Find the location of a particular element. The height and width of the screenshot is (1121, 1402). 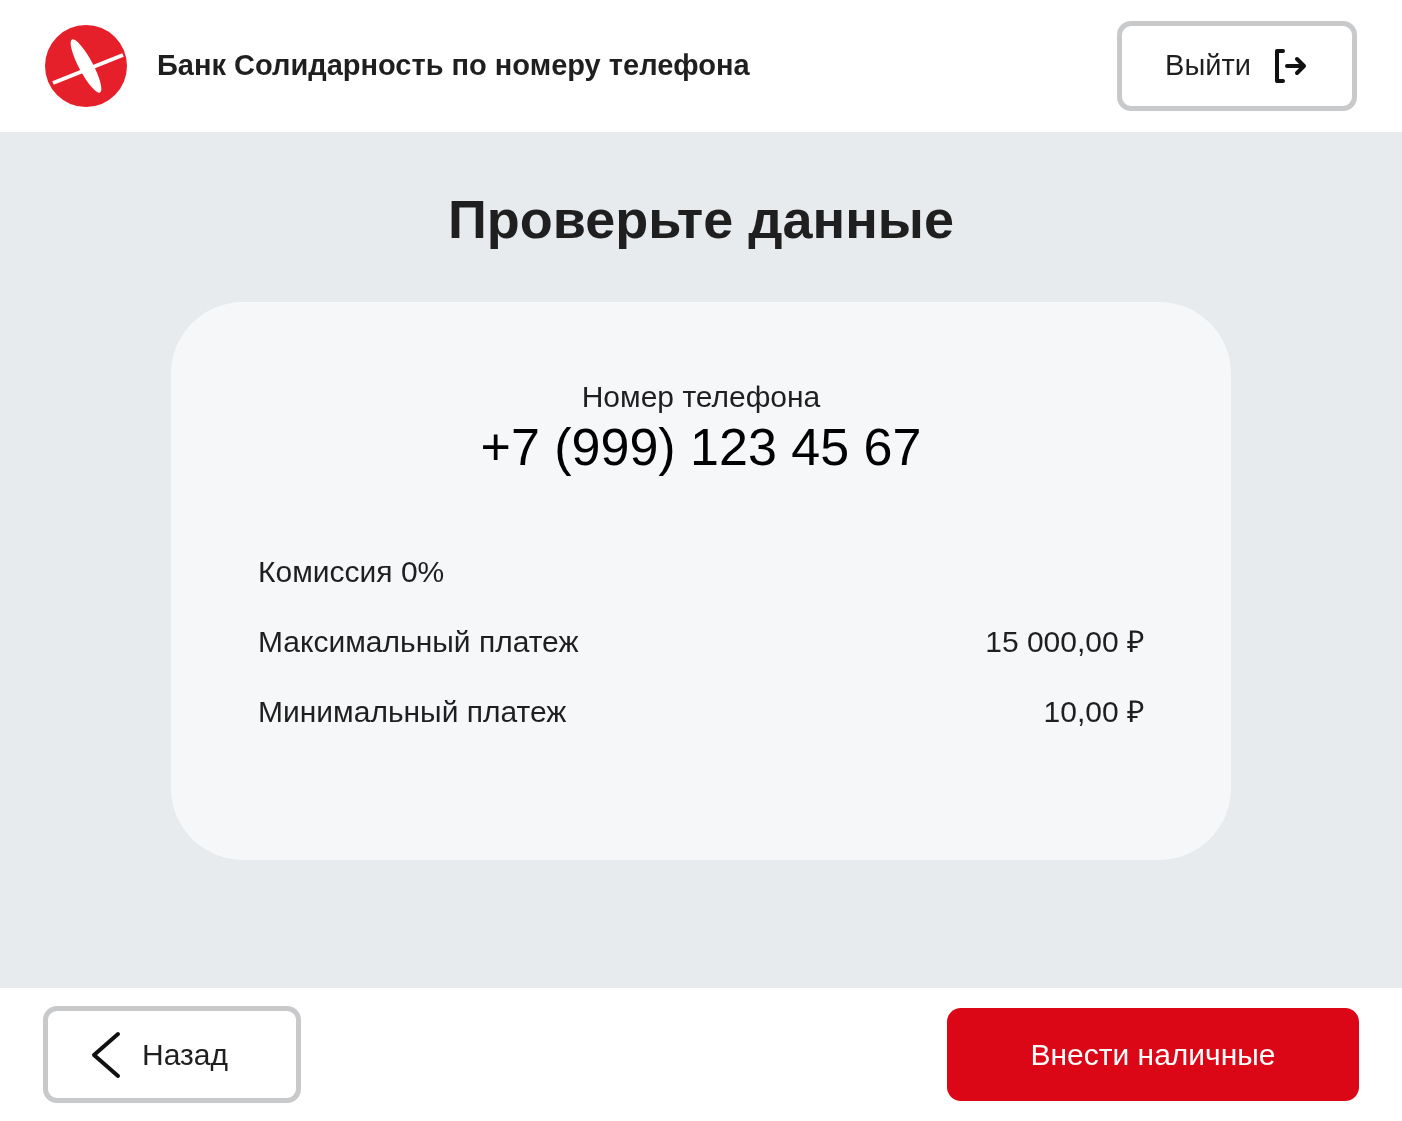

info-label: Максимальный платеж is located at coordinates (418, 642).